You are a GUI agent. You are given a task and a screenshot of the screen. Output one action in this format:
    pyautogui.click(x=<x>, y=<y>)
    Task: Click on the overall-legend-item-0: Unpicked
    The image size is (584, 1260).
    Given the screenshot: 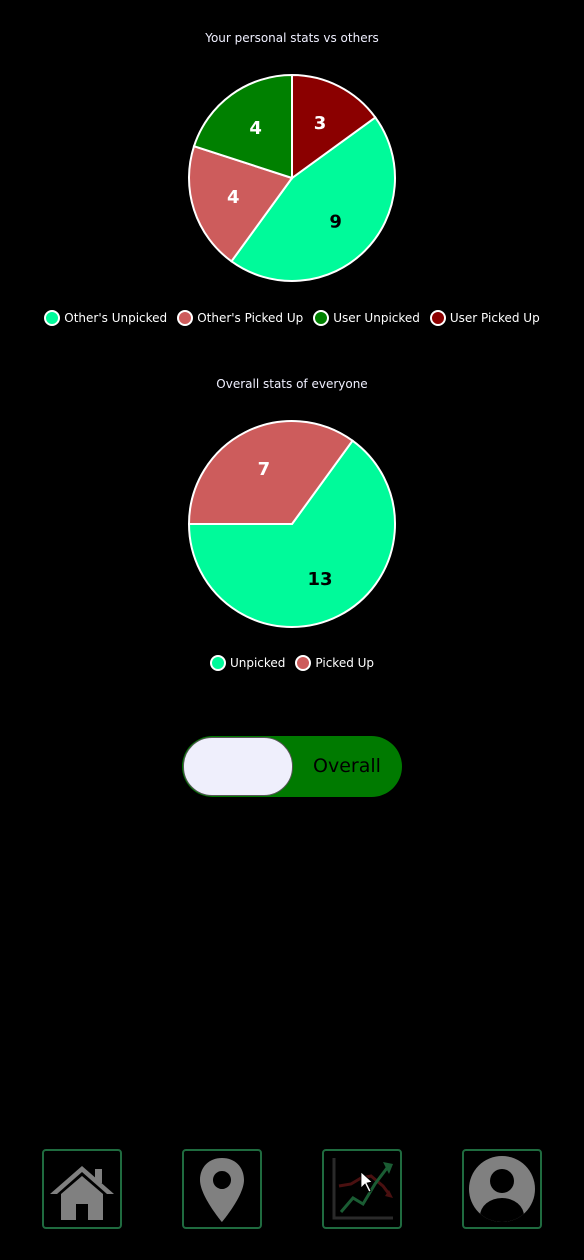 What is the action you would take?
    pyautogui.click(x=247, y=663)
    